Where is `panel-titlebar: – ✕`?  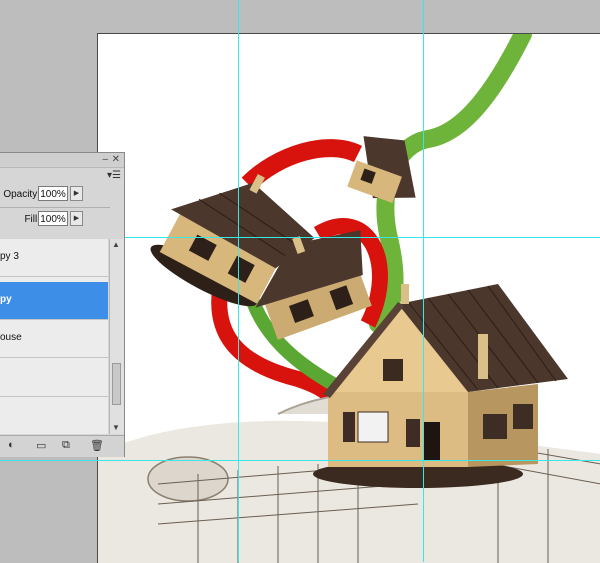
panel-titlebar: – ✕ is located at coordinates (62, 160).